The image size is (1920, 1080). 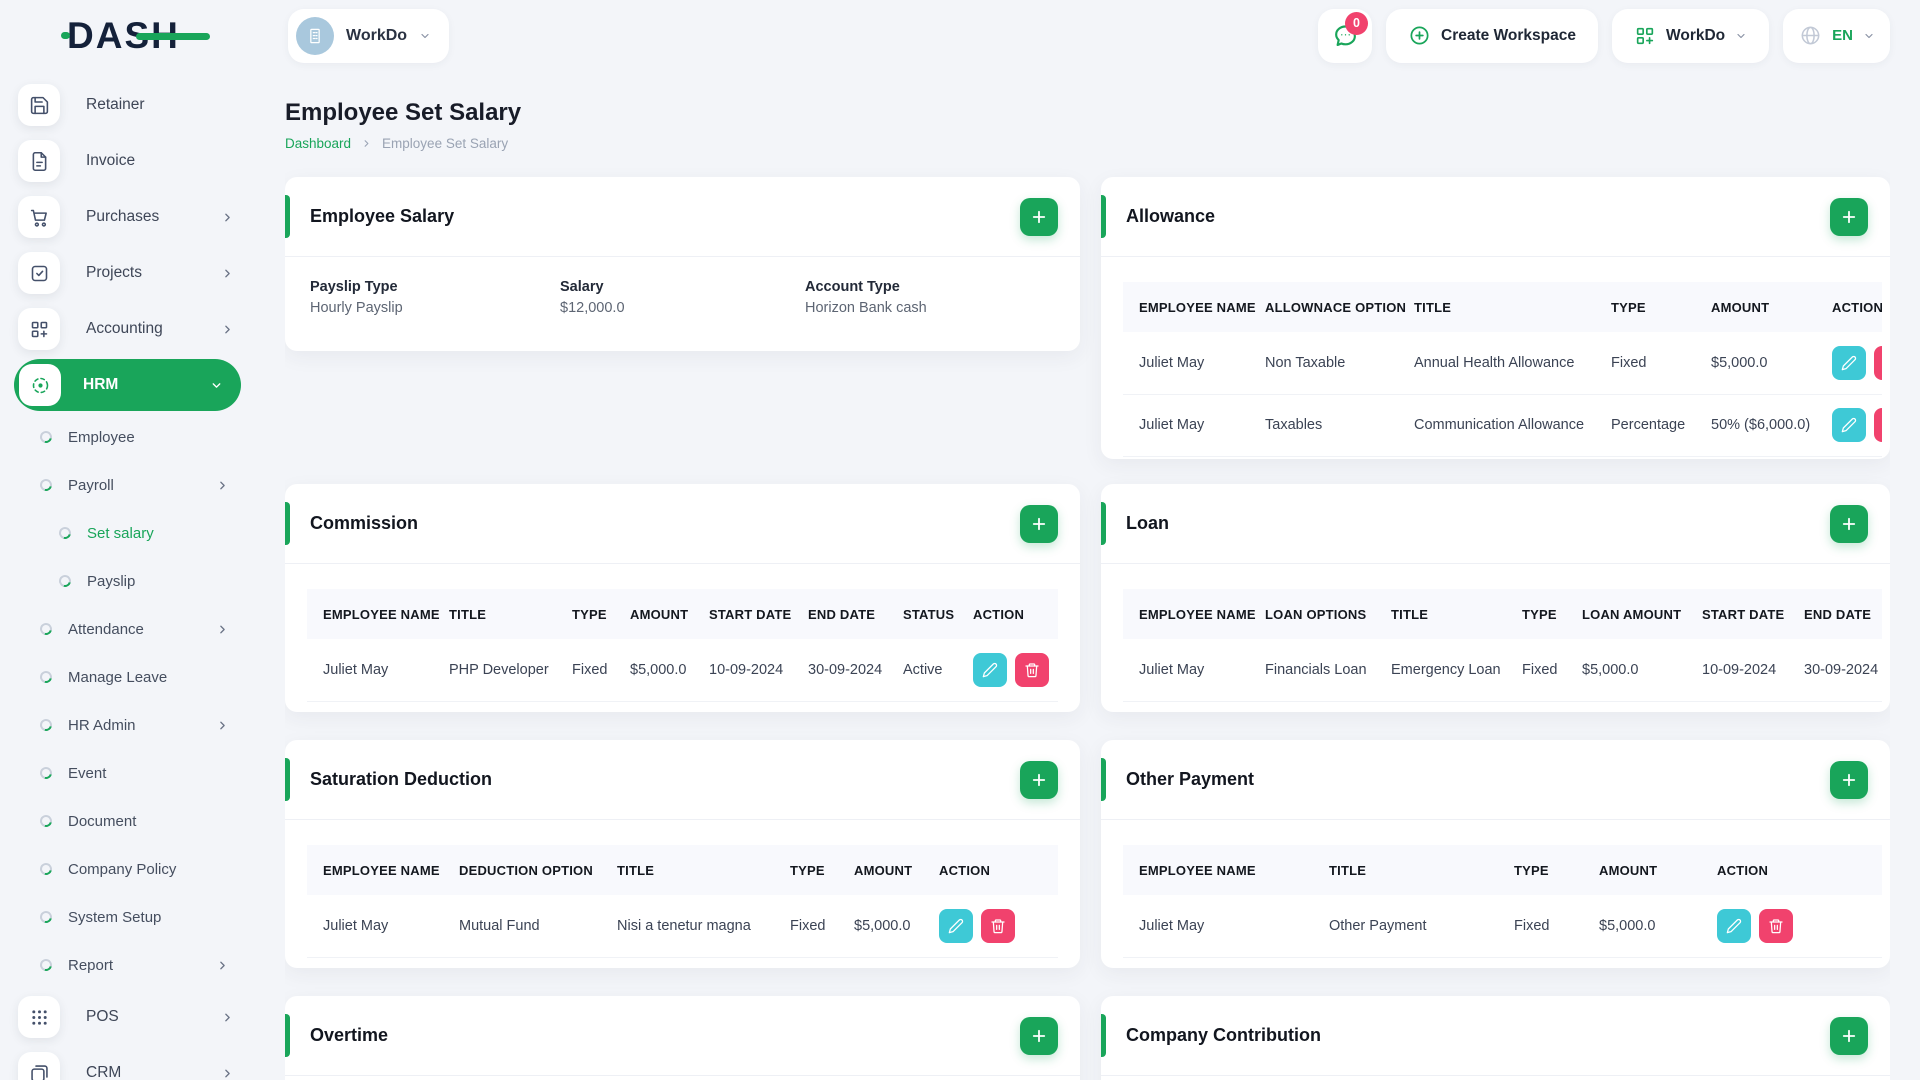 I want to click on messages-button: 0, so click(x=1345, y=35).